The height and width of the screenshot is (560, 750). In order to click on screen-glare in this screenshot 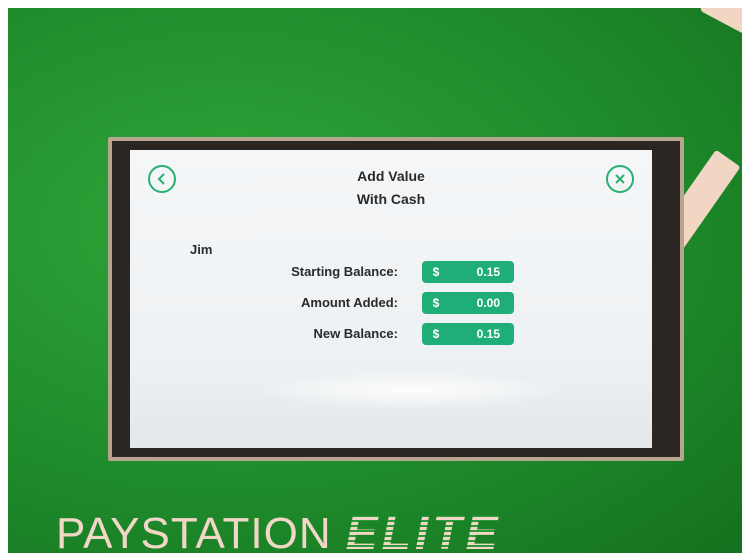, I will do `click(410, 390)`.